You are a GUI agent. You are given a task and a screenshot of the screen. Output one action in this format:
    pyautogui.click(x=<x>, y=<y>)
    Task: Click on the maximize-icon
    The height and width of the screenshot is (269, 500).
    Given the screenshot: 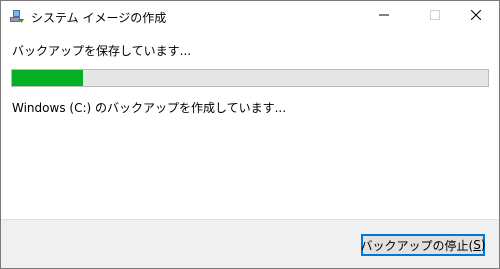 What is the action you would take?
    pyautogui.click(x=435, y=16)
    